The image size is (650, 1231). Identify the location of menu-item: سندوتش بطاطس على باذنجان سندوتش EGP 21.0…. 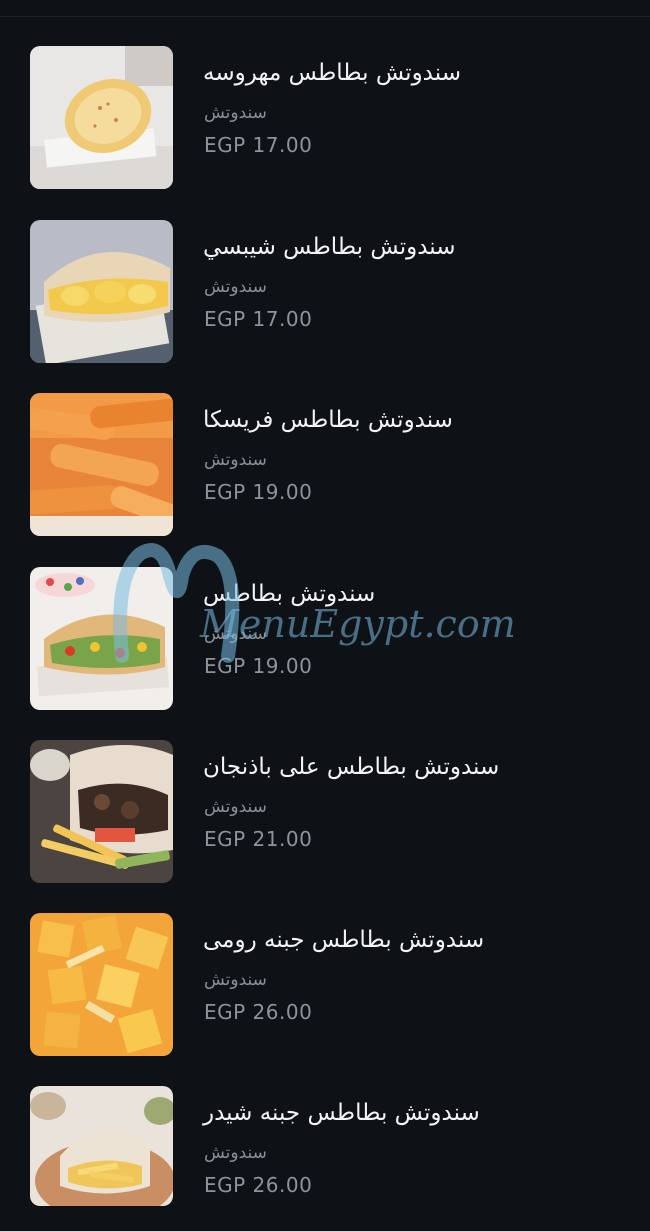
(325, 812).